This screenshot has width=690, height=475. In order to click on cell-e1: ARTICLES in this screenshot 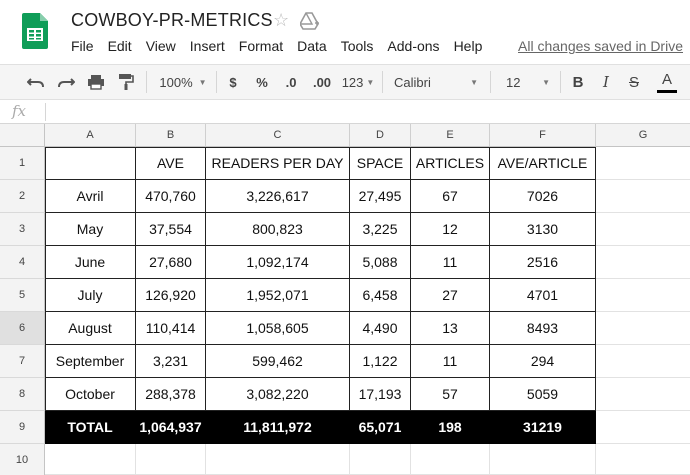, I will do `click(450, 163)`.